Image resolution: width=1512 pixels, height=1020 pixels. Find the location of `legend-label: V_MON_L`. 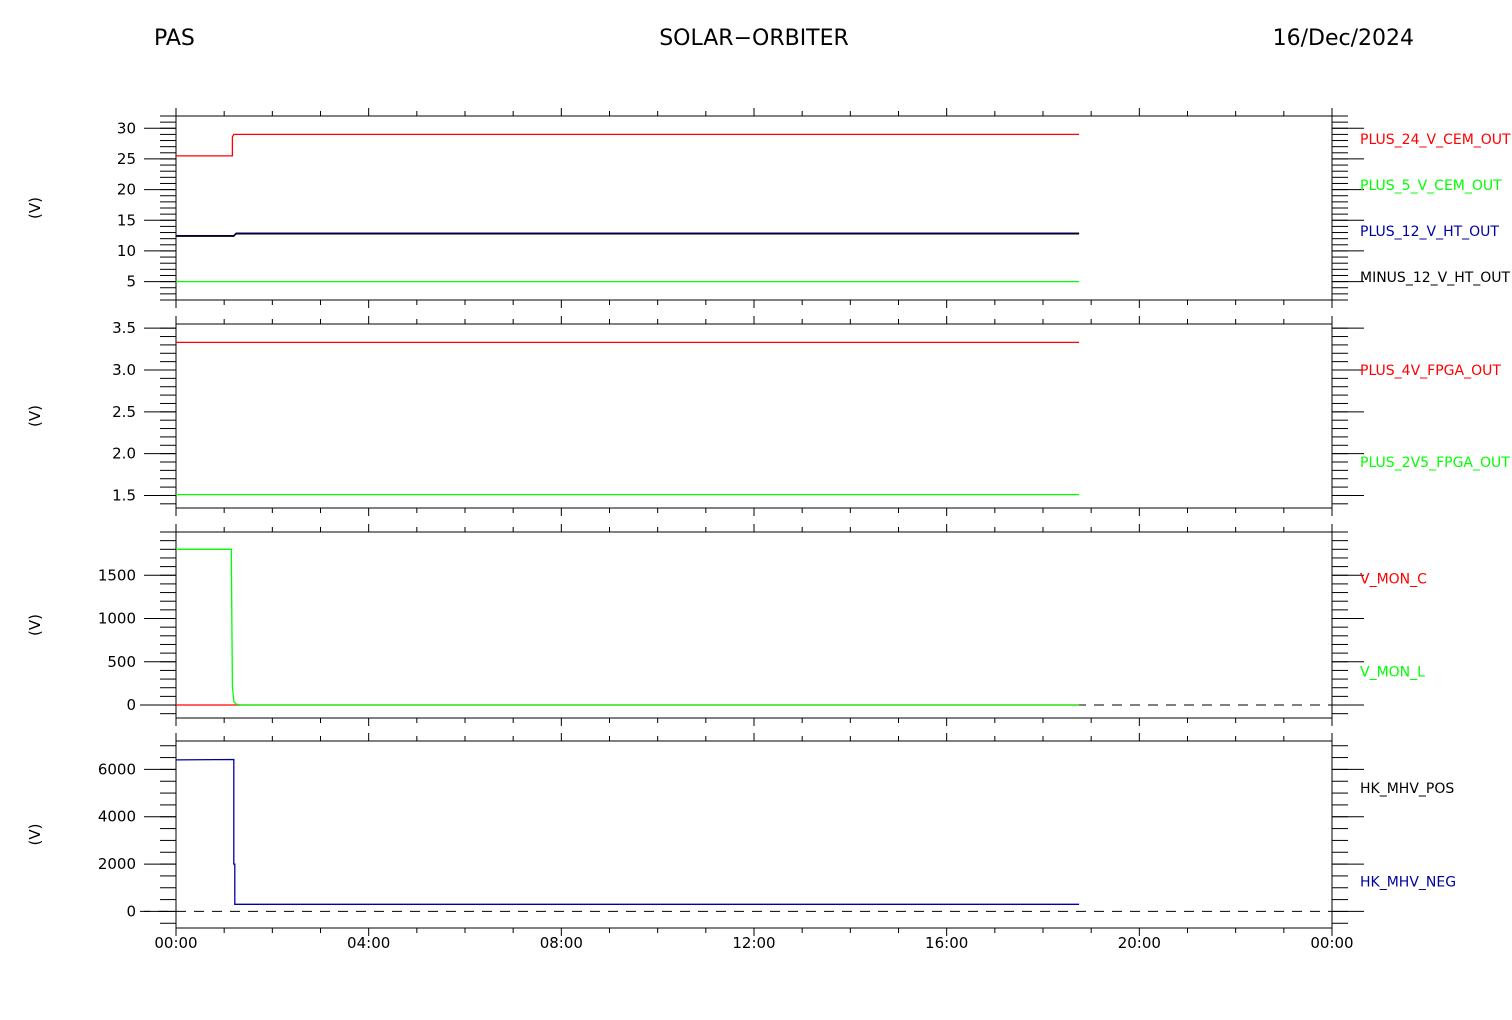

legend-label: V_MON_L is located at coordinates (1392, 673).